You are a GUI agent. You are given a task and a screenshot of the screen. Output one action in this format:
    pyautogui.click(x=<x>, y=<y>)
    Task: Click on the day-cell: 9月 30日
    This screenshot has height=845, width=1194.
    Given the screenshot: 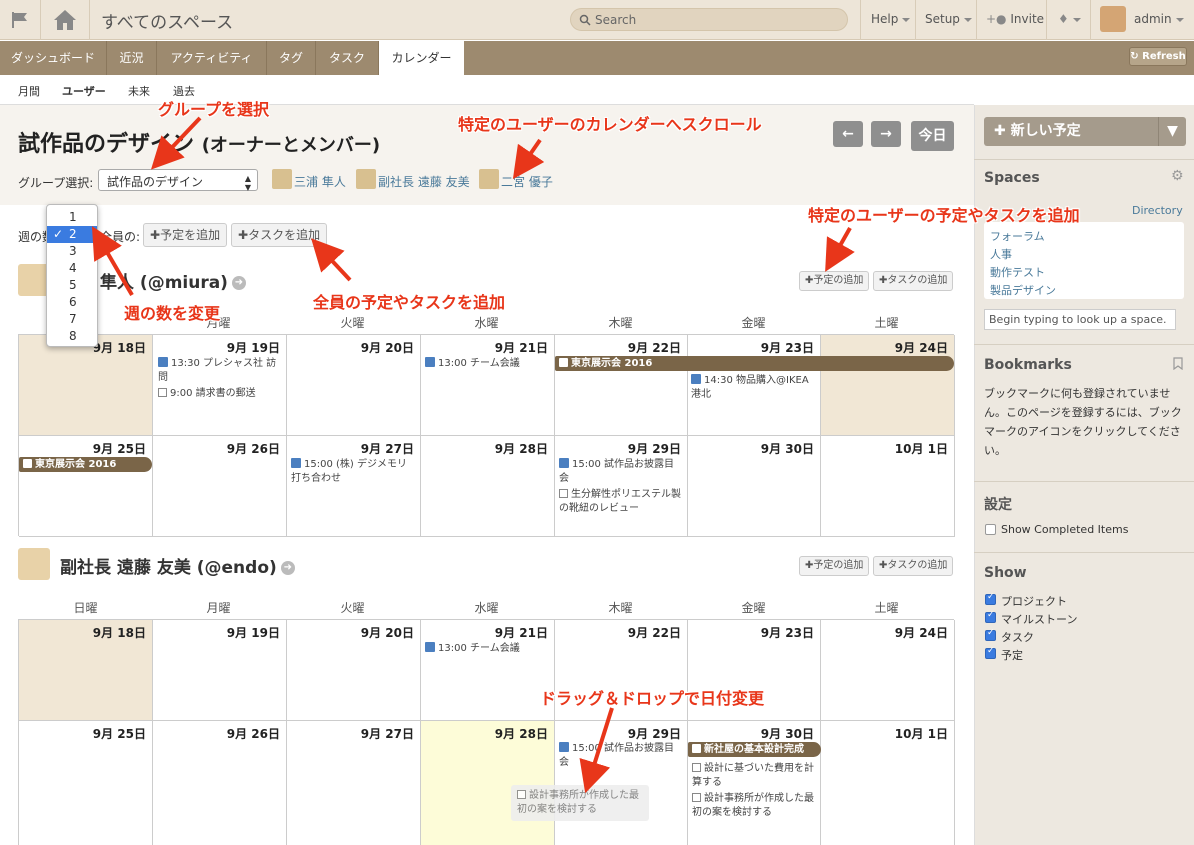 What is the action you would take?
    pyautogui.click(x=754, y=486)
    